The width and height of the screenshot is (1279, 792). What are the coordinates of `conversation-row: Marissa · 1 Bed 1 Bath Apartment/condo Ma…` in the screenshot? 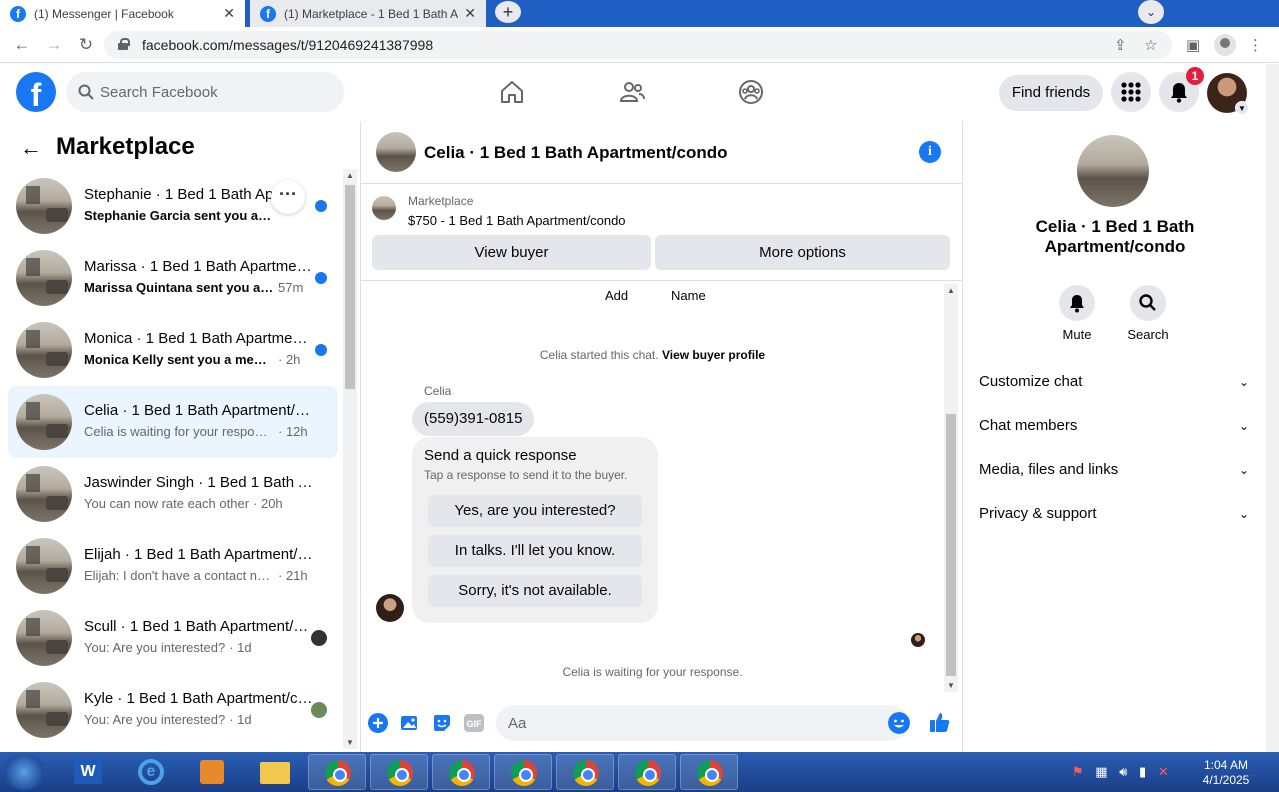 It's located at (173, 278).